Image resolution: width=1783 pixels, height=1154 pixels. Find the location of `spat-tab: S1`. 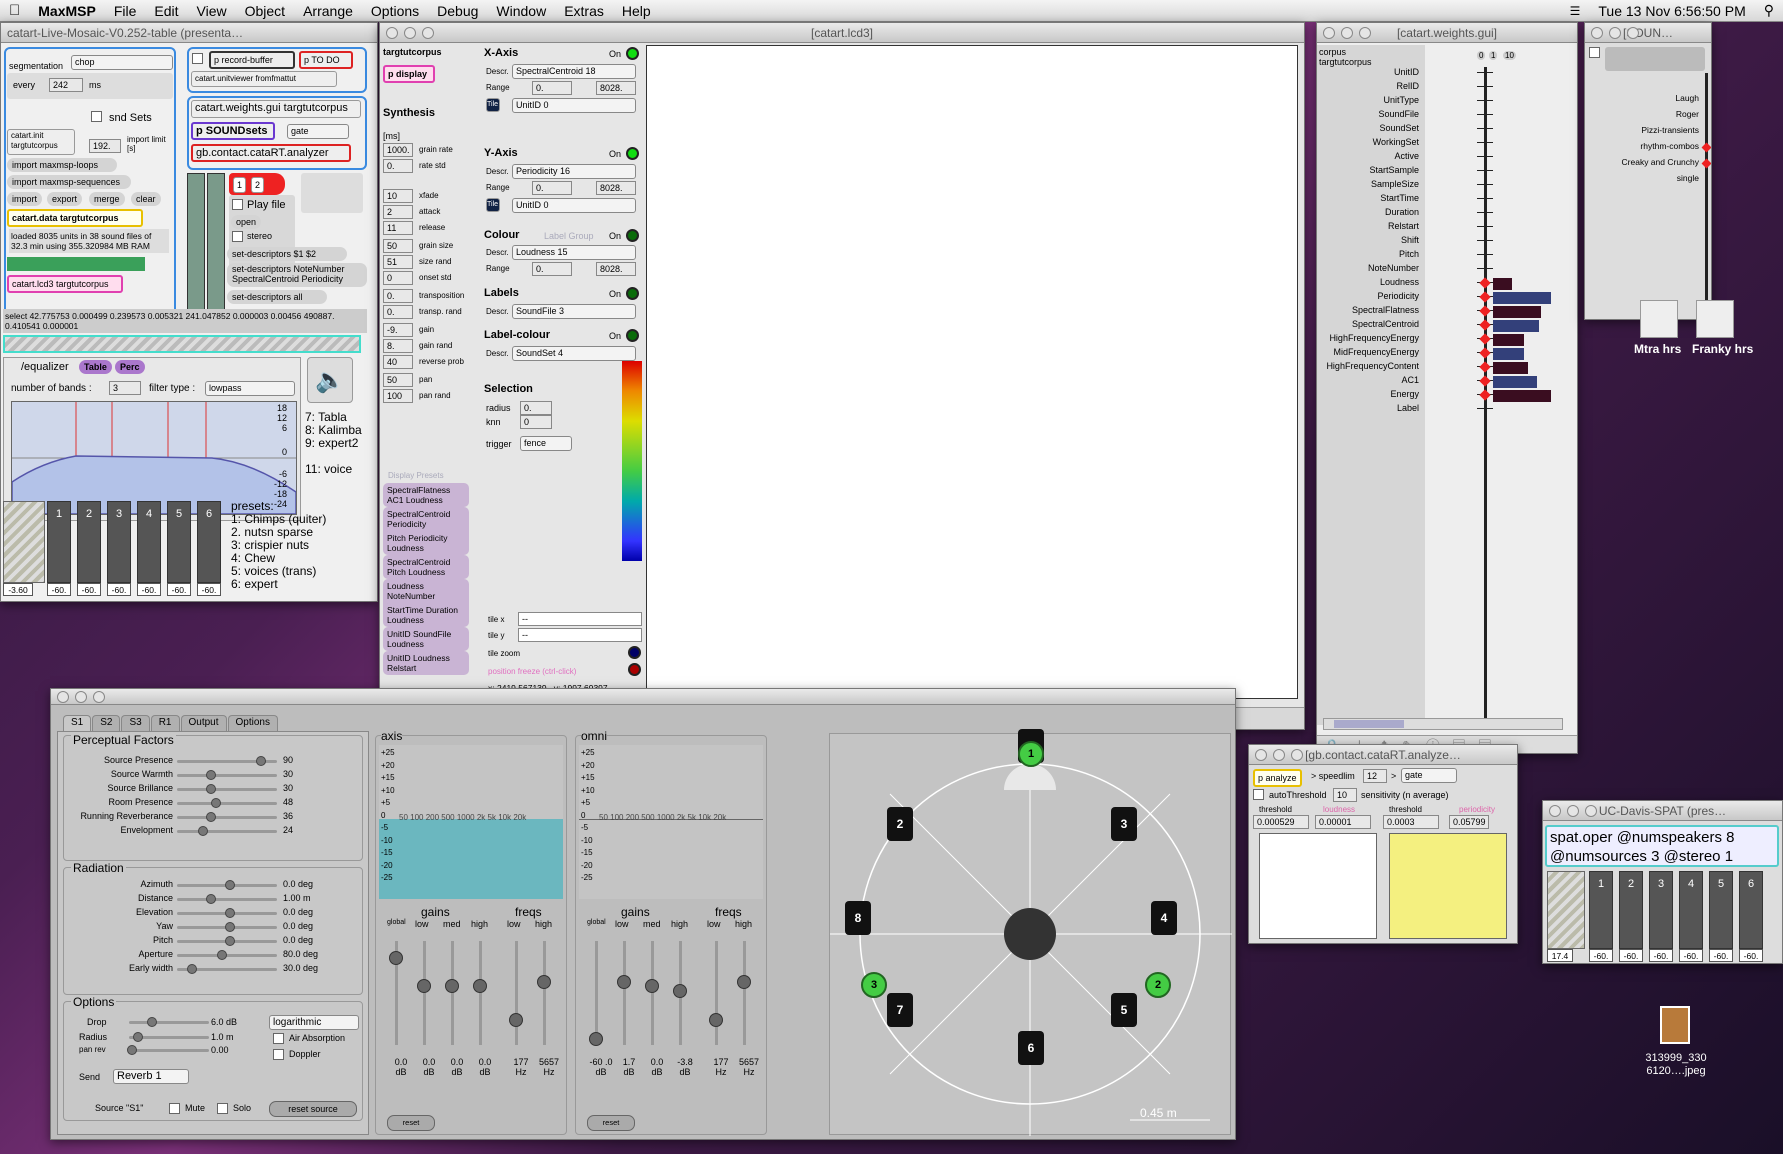

spat-tab: S1 is located at coordinates (77, 723).